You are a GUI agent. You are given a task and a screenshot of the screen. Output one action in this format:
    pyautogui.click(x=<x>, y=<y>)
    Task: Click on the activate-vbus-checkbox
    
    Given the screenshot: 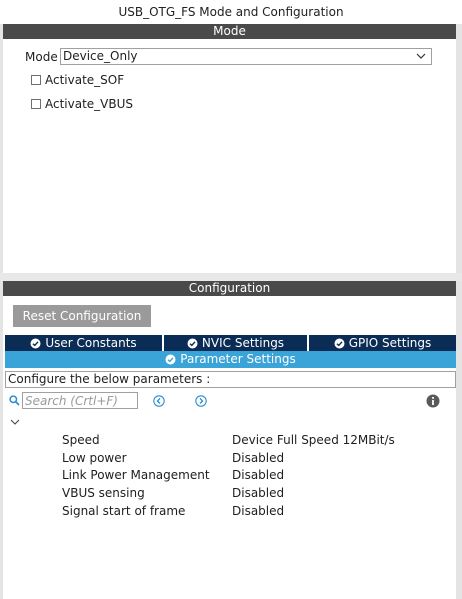 What is the action you would take?
    pyautogui.click(x=36, y=104)
    